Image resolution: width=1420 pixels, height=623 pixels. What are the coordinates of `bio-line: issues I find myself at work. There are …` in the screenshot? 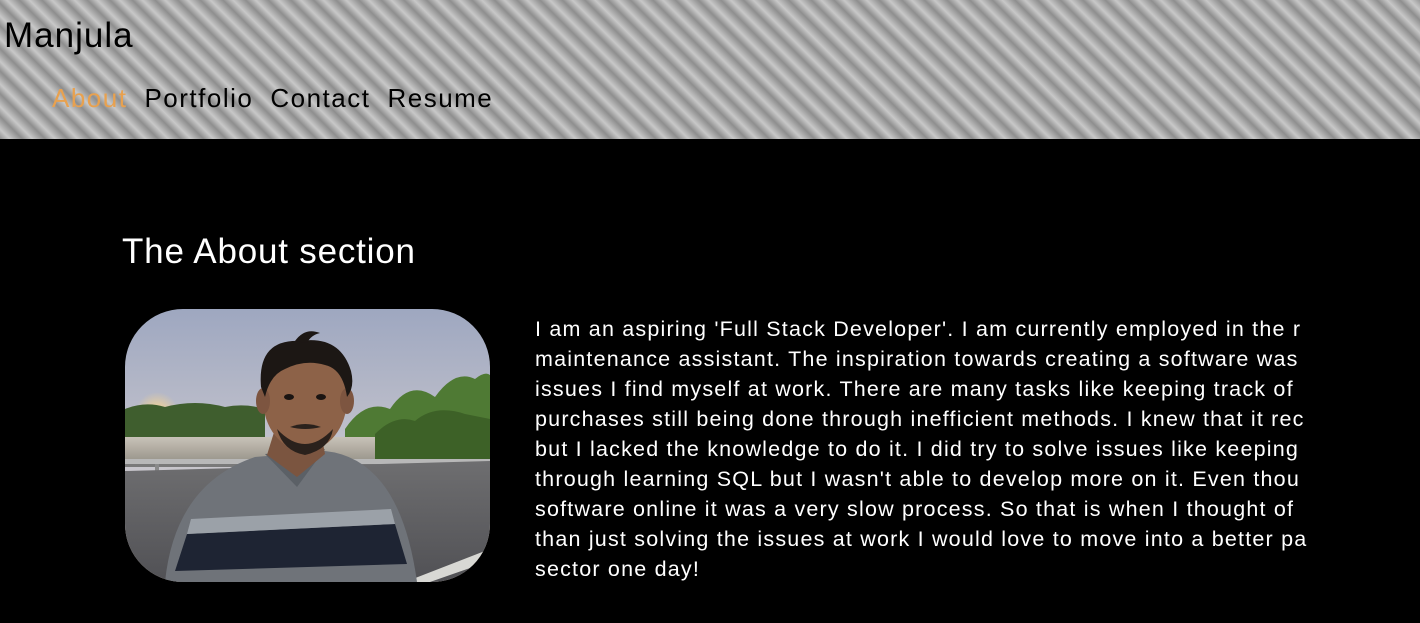 It's located at (914, 389).